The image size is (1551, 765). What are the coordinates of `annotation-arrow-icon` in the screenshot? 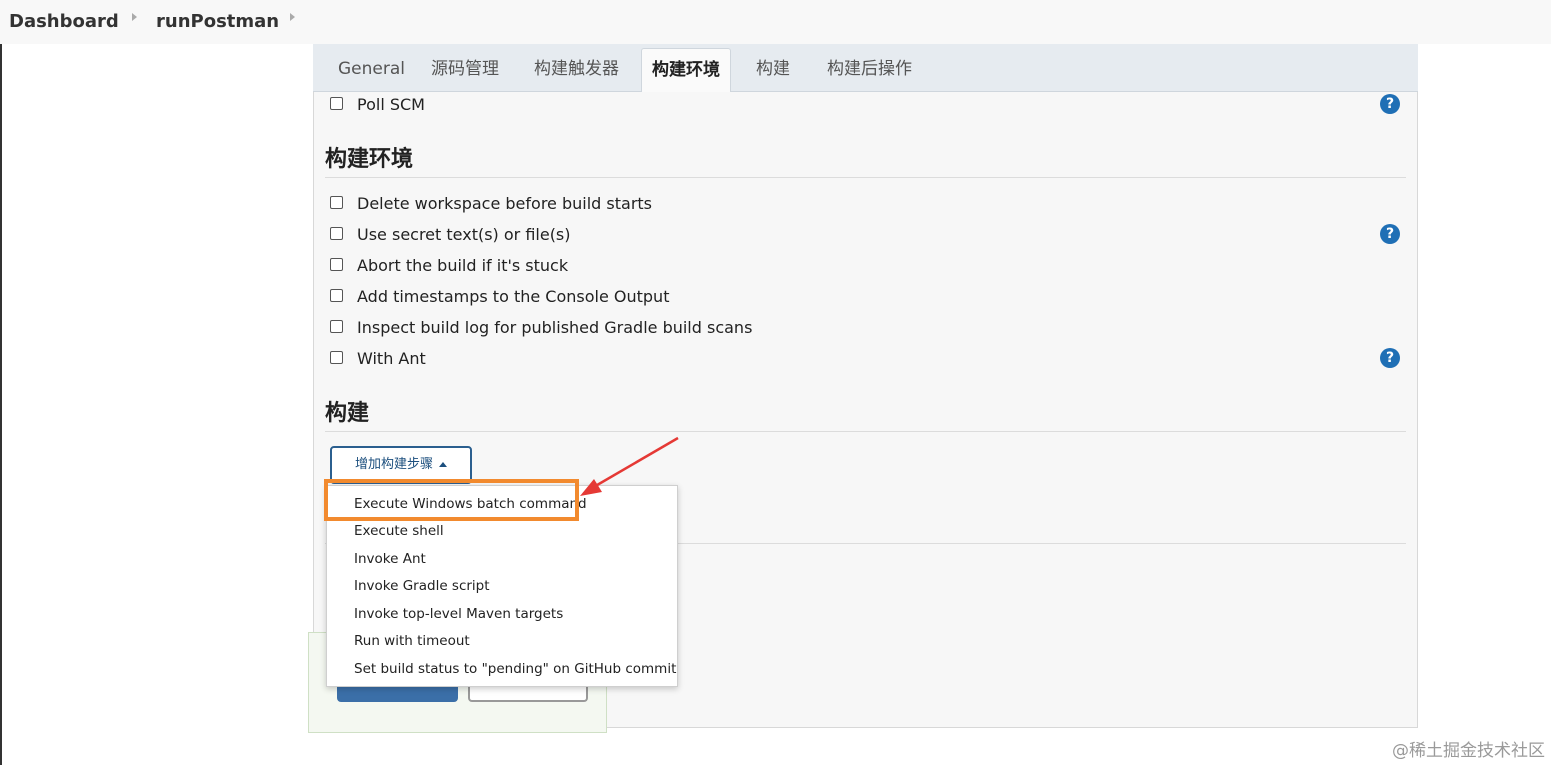 It's located at (629, 466).